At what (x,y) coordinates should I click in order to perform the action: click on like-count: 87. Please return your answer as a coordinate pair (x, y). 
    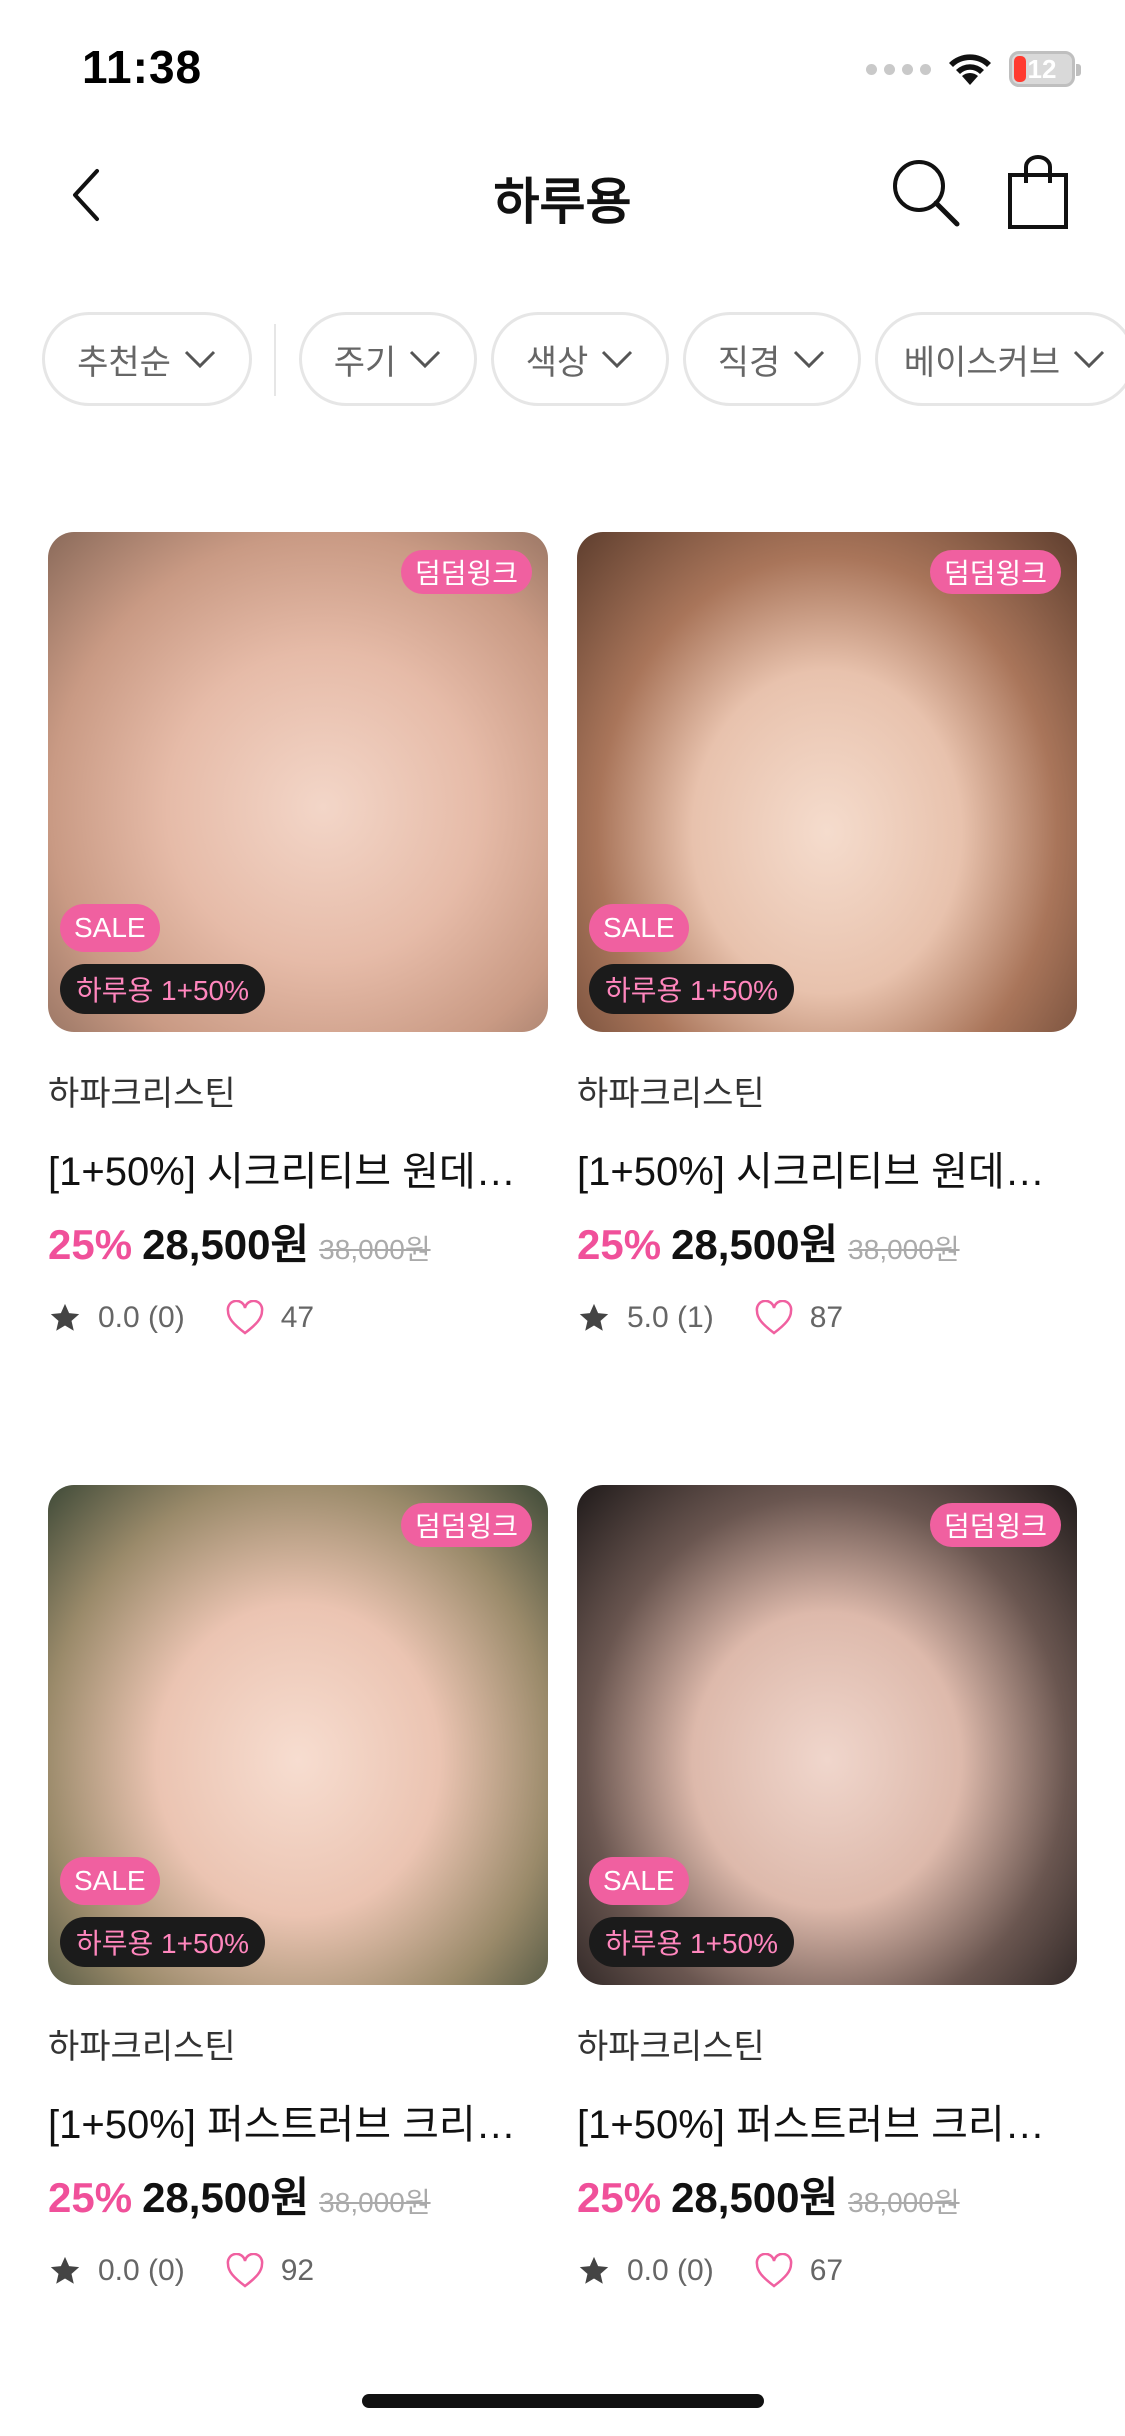
    Looking at the image, I should click on (826, 1317).